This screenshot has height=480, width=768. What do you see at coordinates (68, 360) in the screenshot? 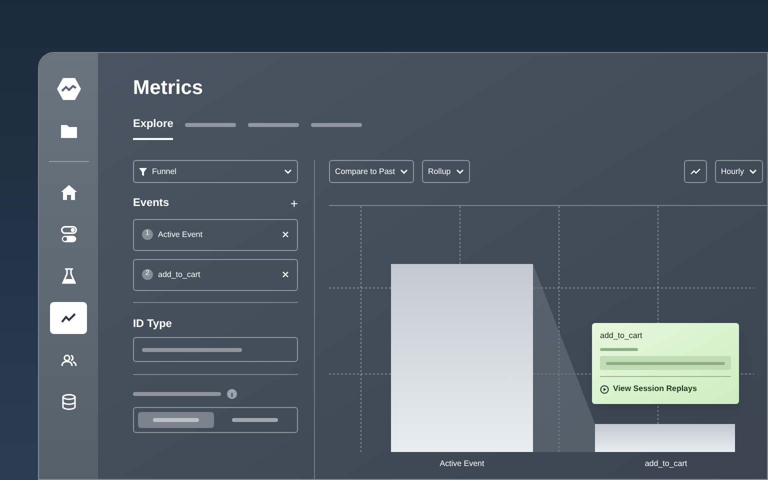
I see `users-icon` at bounding box center [68, 360].